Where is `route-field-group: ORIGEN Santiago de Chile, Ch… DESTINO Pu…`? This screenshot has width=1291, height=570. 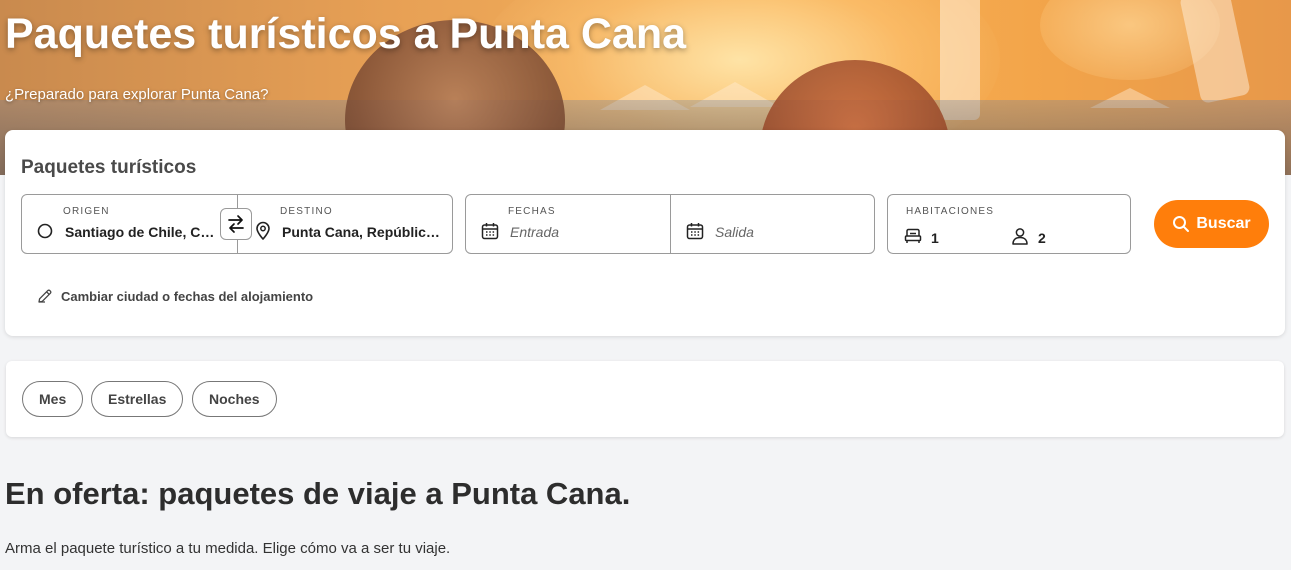
route-field-group: ORIGEN Santiago de Chile, Ch… DESTINO Pu… is located at coordinates (237, 224).